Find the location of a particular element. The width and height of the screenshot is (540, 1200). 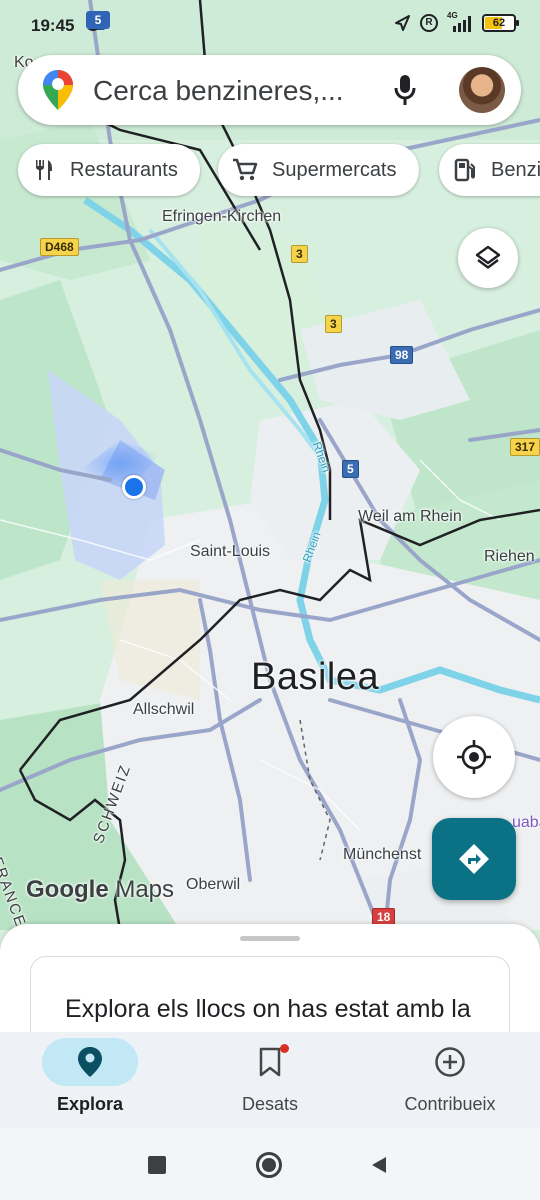

location-pin-icon is located at coordinates (90, 1062).